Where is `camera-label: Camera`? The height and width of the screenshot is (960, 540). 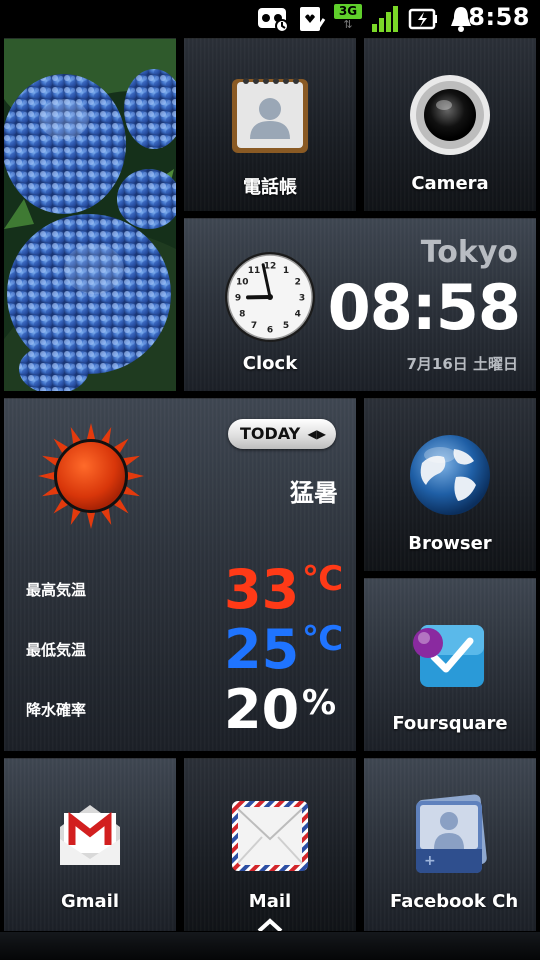
camera-label: Camera is located at coordinates (450, 183).